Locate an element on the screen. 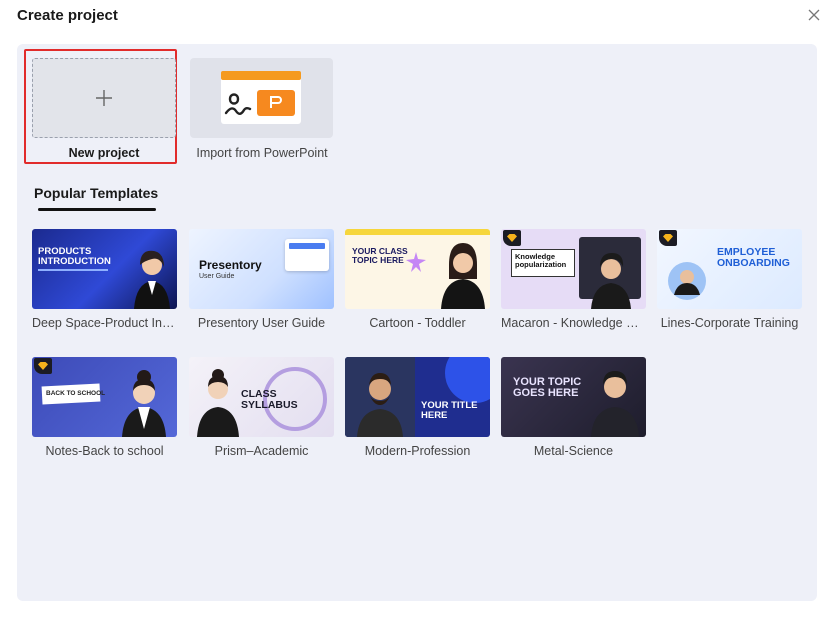 This screenshot has height=618, width=832. new-project-button is located at coordinates (104, 98).